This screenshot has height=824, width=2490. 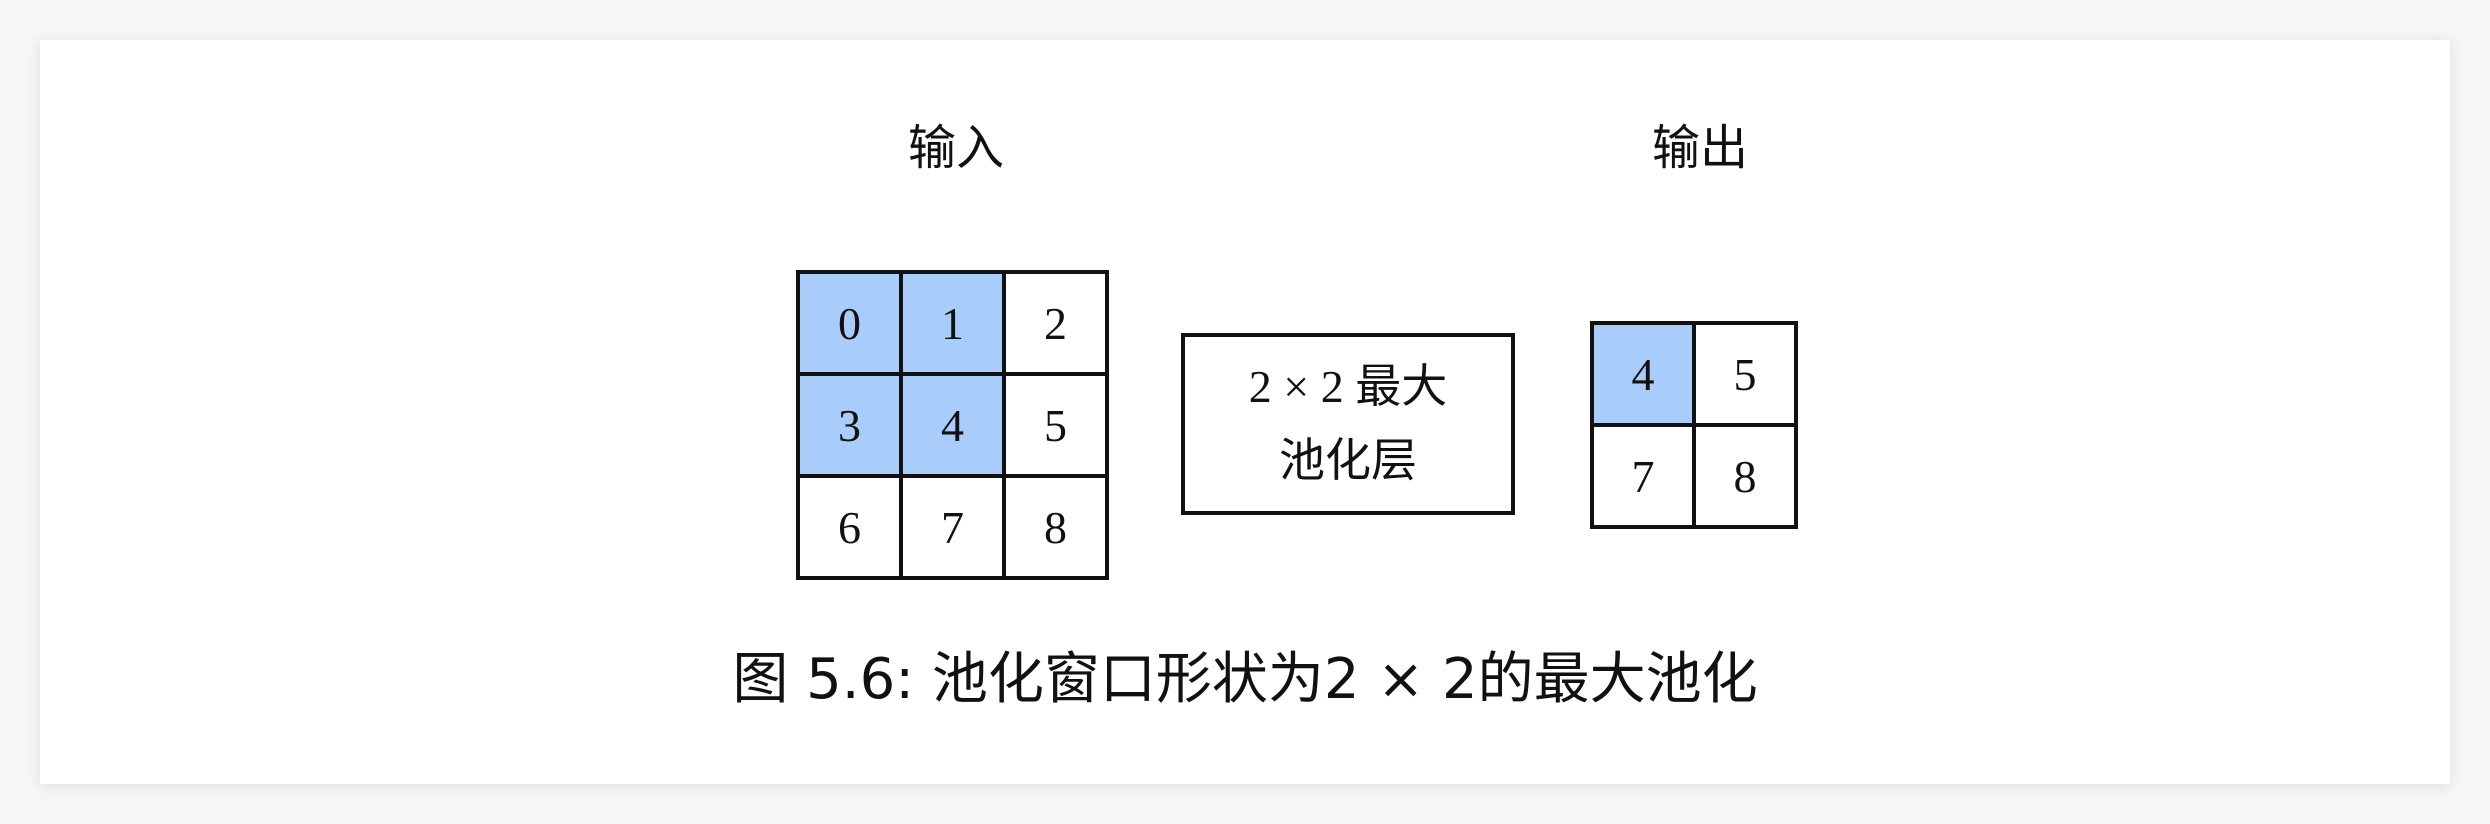 What do you see at coordinates (955, 148) in the screenshot?
I see `input-label: 输入` at bounding box center [955, 148].